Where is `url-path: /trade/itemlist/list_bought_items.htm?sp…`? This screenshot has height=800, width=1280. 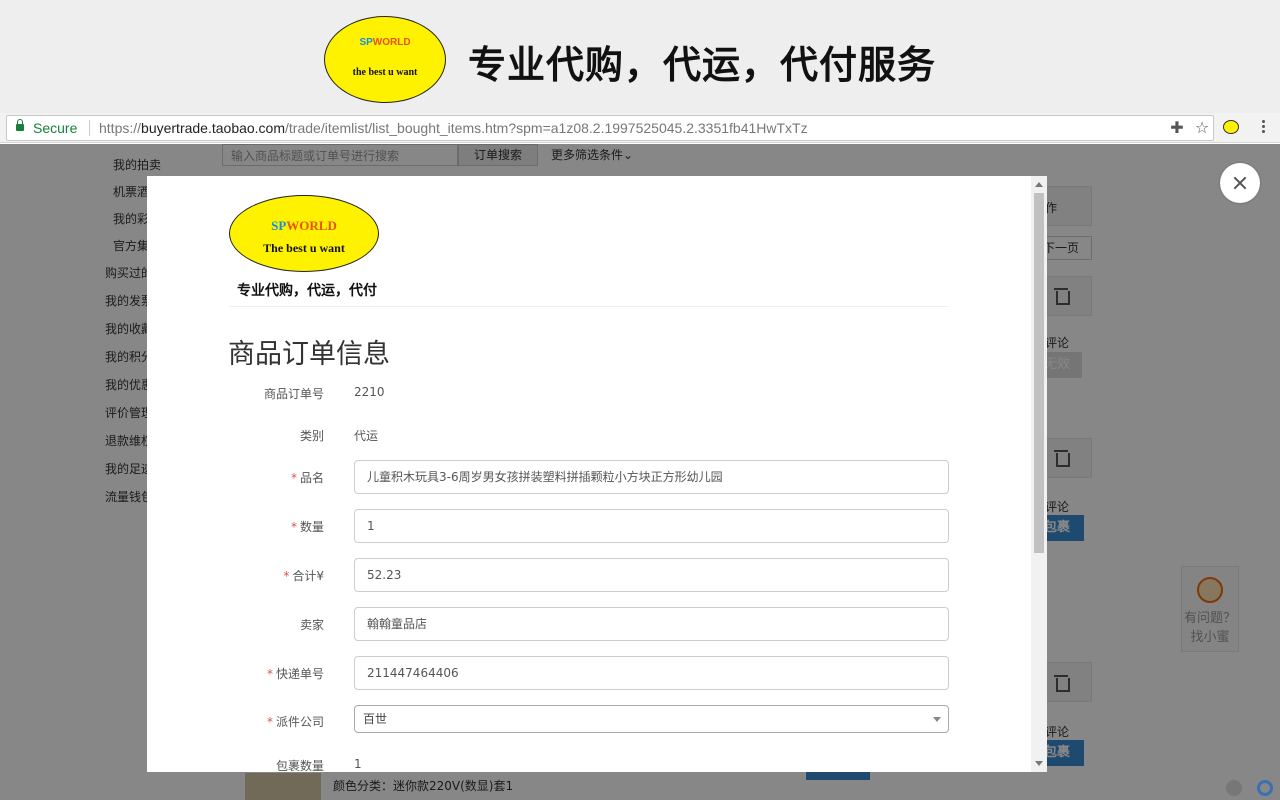 url-path: /trade/itemlist/list_bought_items.htm?sp… is located at coordinates (546, 128).